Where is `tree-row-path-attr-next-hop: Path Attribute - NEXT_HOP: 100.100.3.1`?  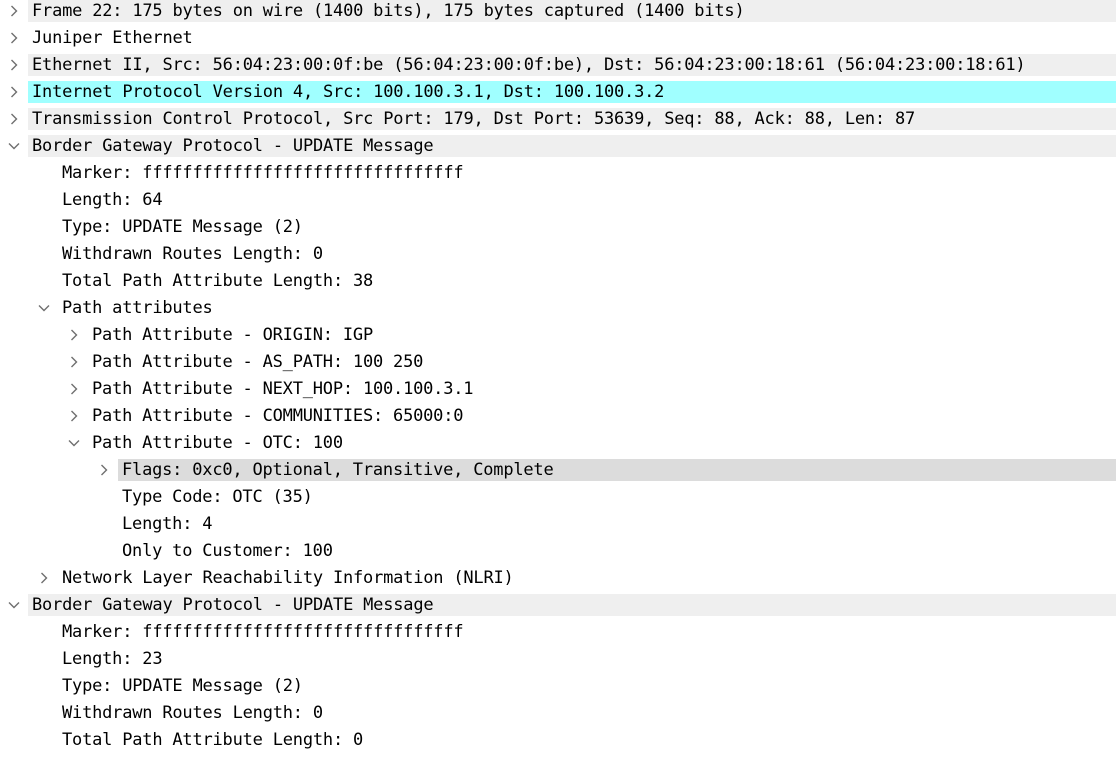 tree-row-path-attr-next-hop: Path Attribute - NEXT_HOP: 100.100.3.1 is located at coordinates (558, 391).